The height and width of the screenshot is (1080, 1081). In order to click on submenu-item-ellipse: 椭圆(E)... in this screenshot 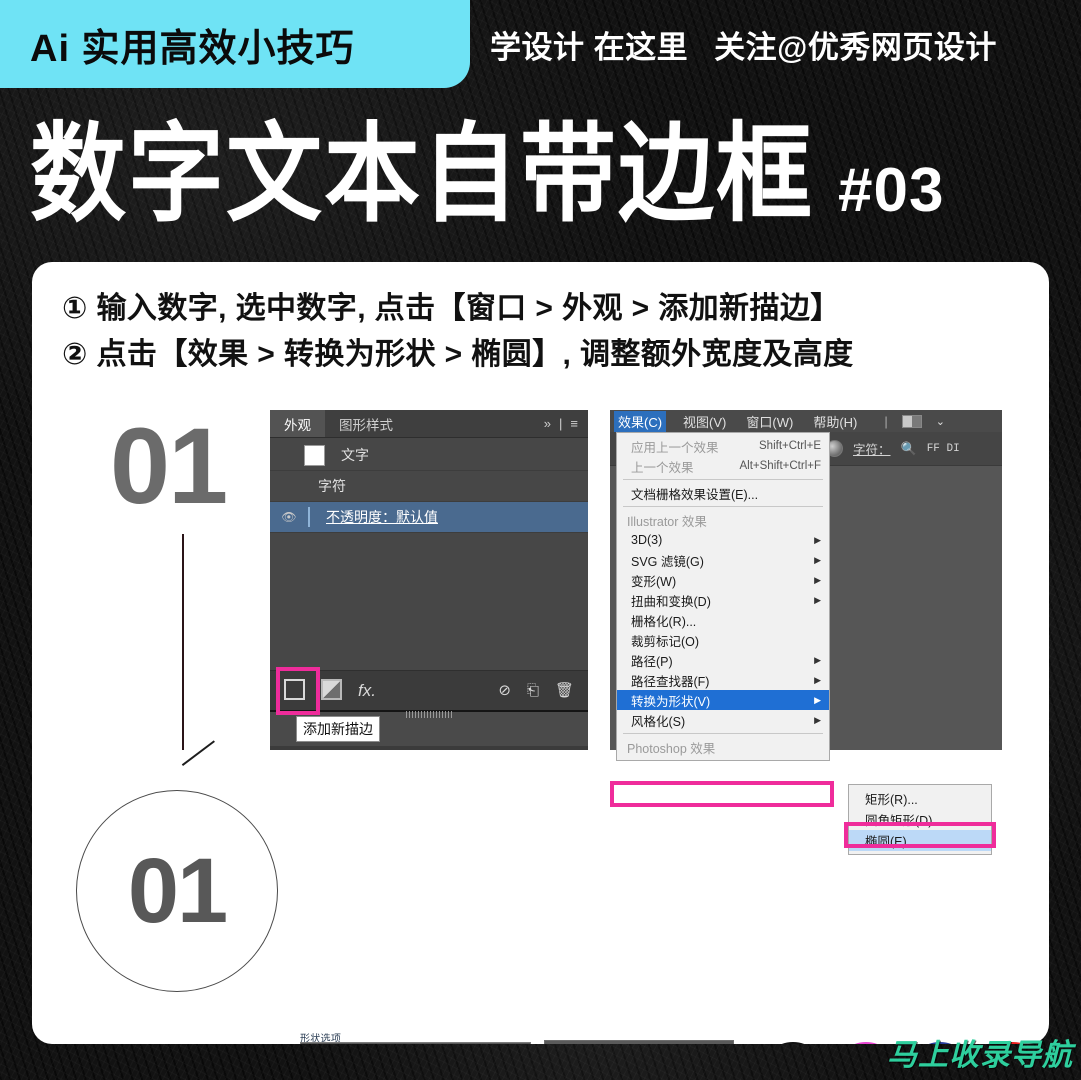, I will do `click(920, 840)`.